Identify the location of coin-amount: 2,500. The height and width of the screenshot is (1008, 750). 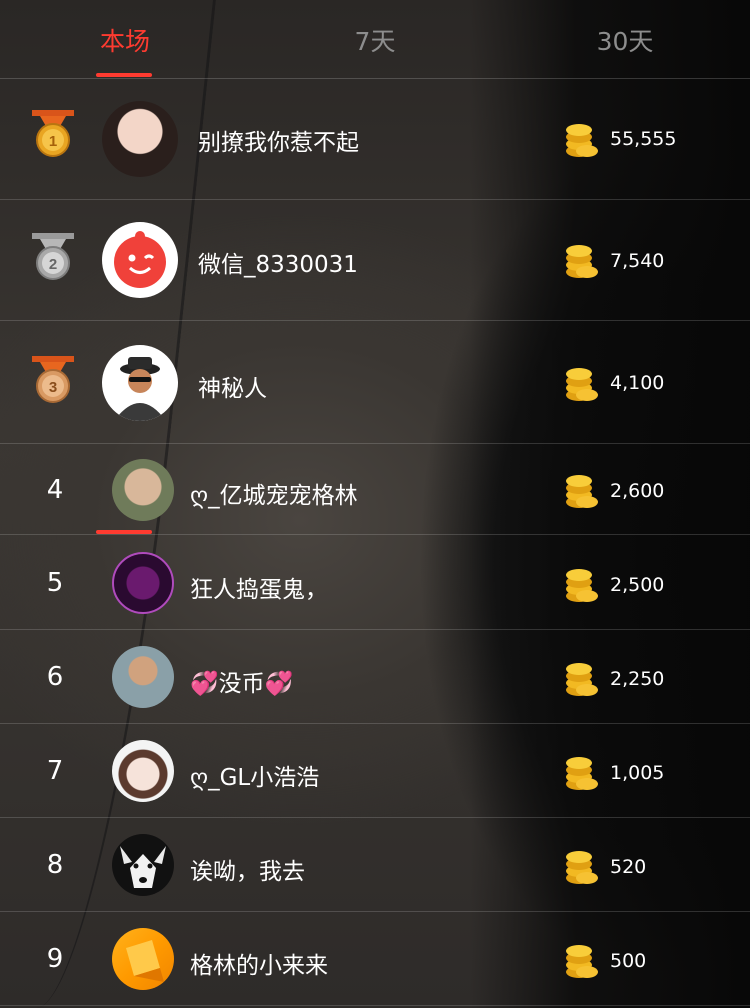
(637, 585).